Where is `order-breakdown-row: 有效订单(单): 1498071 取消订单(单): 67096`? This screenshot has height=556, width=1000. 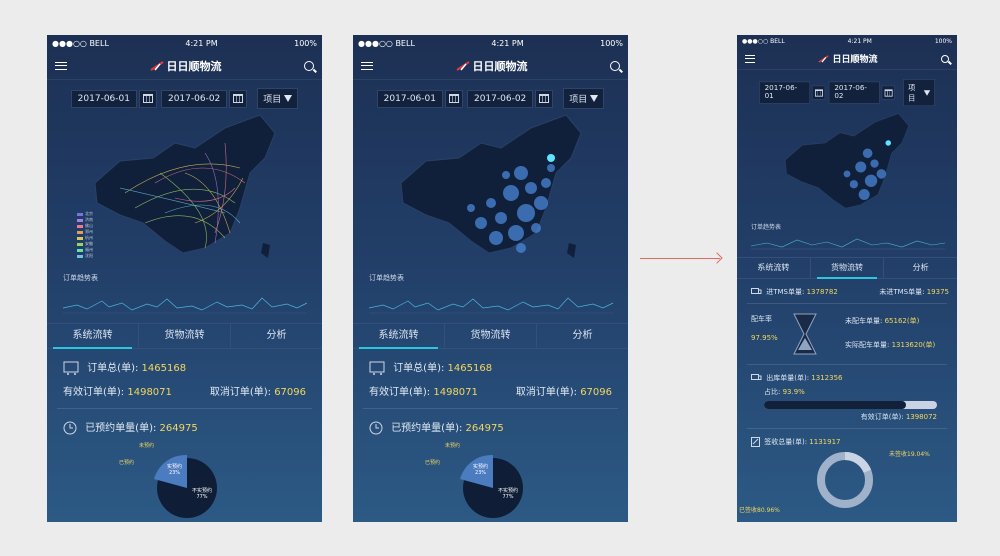
order-breakdown-row: 有效订单(单): 1498071 取消订单(单): 67096 is located at coordinates (184, 393).